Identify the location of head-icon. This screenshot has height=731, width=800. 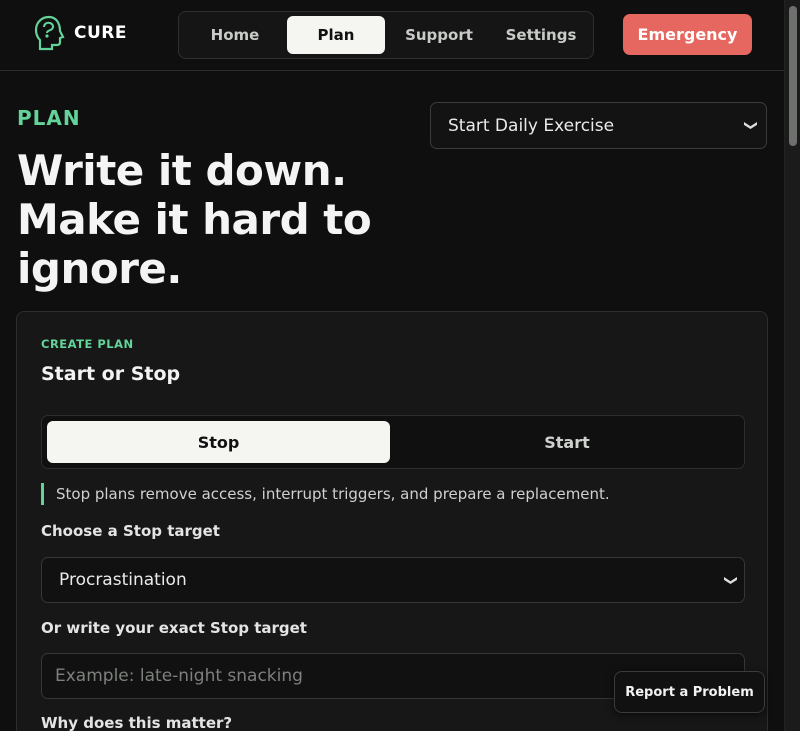
(49, 33).